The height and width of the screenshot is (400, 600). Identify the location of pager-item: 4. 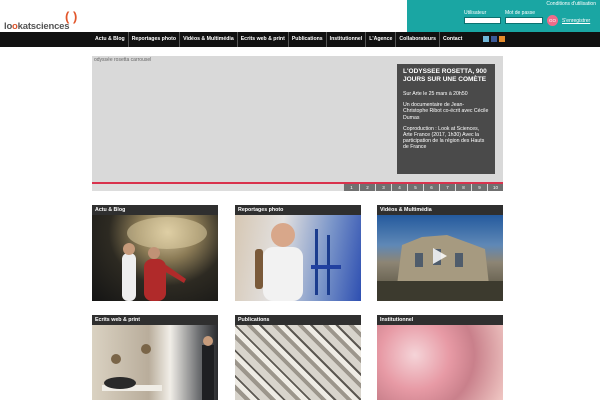
(399, 187).